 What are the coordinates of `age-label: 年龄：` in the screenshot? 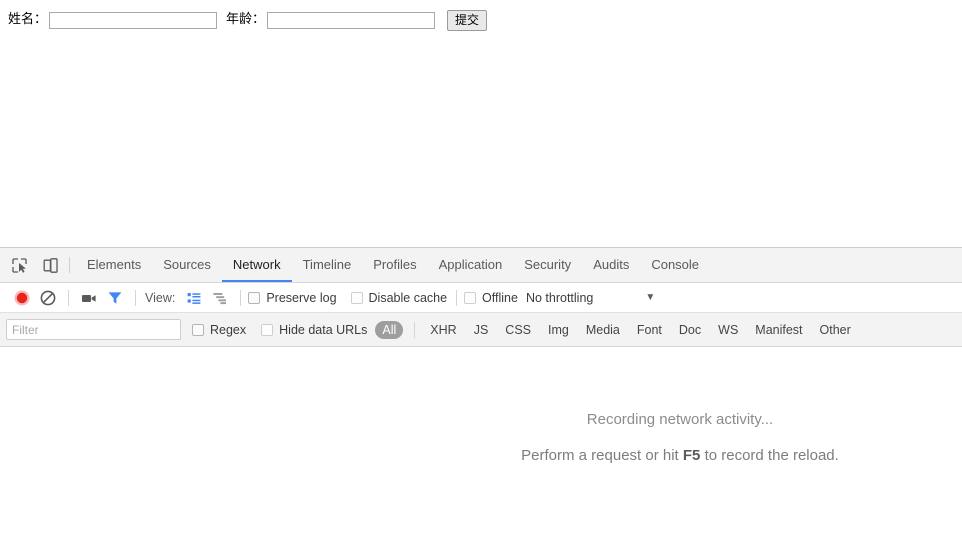 It's located at (246, 19).